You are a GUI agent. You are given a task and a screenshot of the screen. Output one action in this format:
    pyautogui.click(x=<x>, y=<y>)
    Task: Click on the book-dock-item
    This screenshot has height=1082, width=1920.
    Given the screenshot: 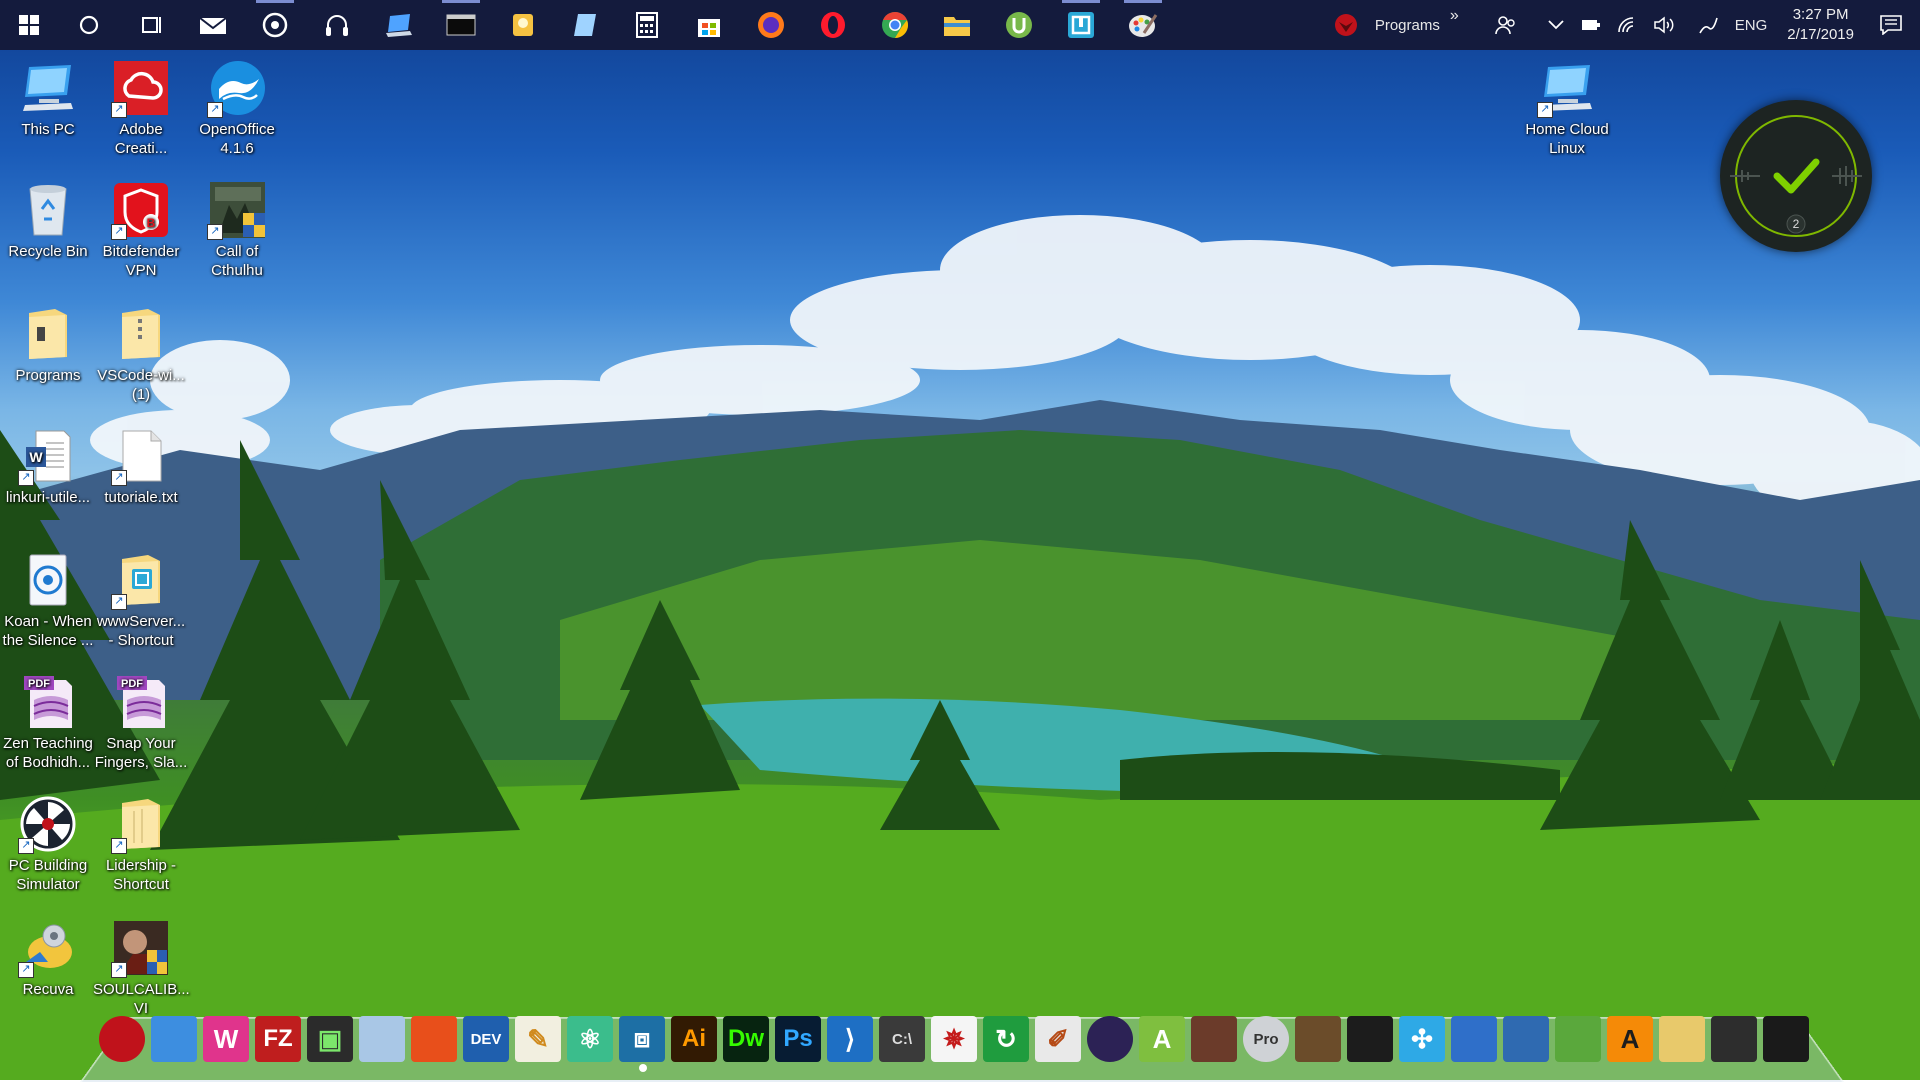 What is the action you would take?
    pyautogui.click(x=1474, y=1039)
    